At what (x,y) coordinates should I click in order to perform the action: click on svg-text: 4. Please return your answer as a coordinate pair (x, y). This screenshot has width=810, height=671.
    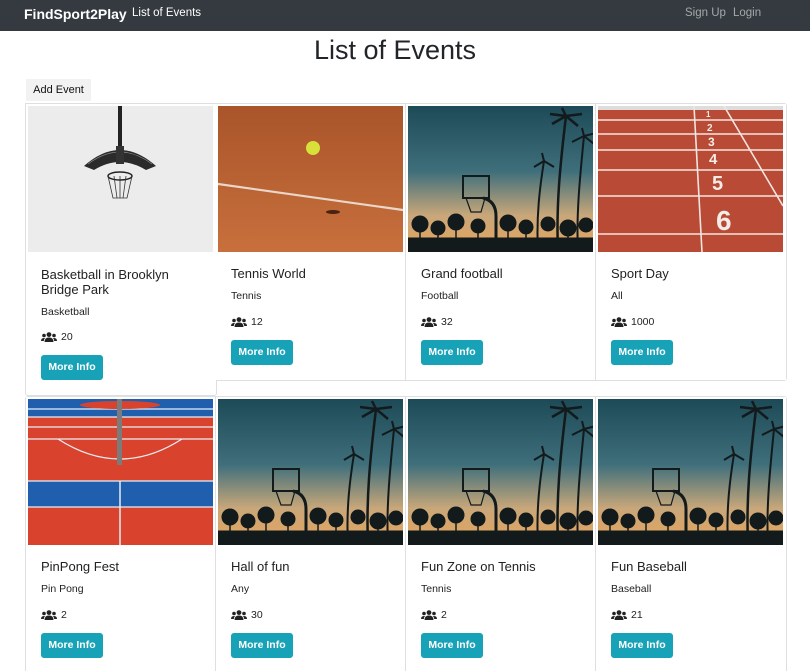
    Looking at the image, I should click on (713, 159).